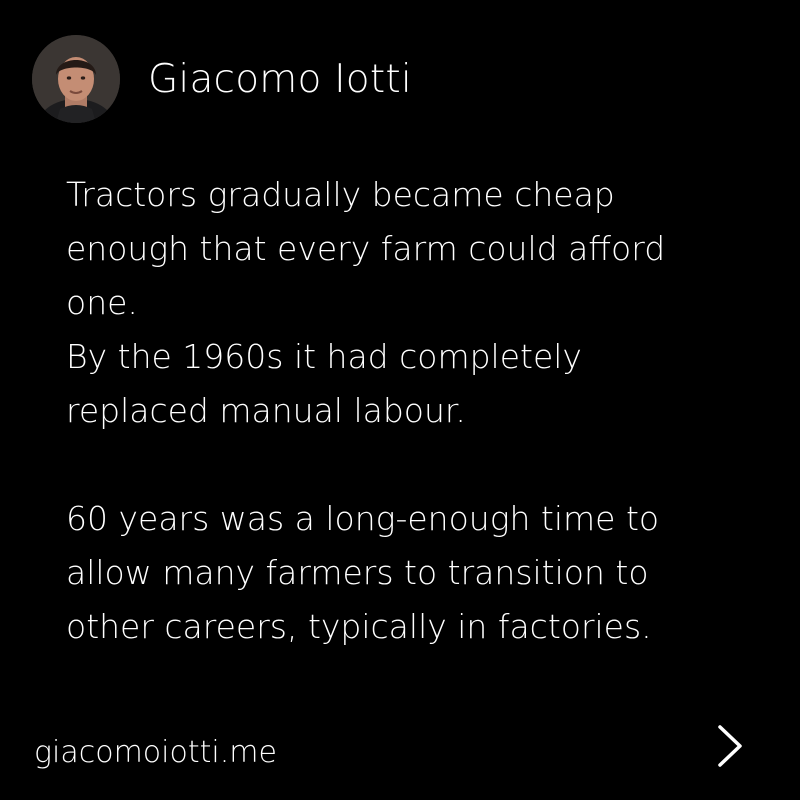 This screenshot has height=800, width=800. I want to click on post-line: replaced manual labour., so click(266, 410).